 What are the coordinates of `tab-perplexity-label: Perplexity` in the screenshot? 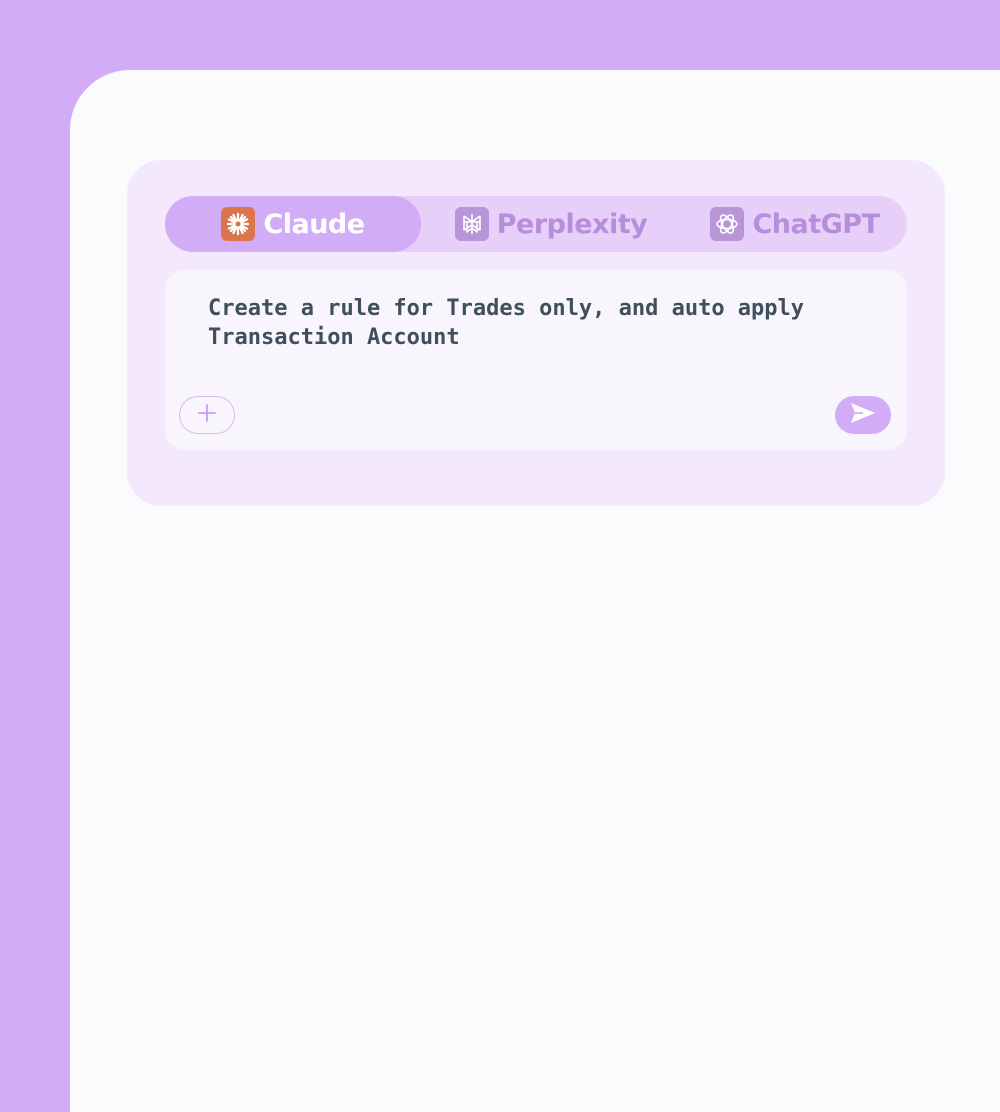 It's located at (572, 224).